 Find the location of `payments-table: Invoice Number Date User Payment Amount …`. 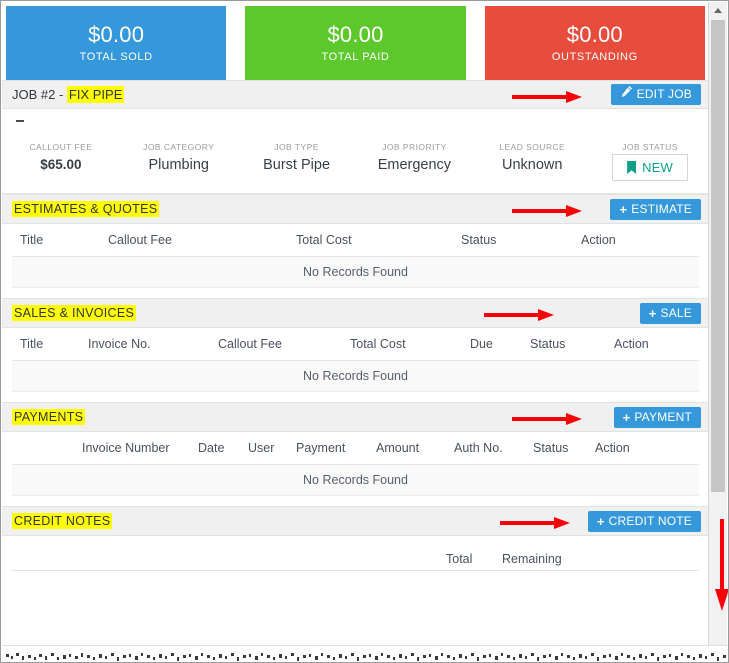

payments-table: Invoice Number Date User Payment Amount … is located at coordinates (355, 464).